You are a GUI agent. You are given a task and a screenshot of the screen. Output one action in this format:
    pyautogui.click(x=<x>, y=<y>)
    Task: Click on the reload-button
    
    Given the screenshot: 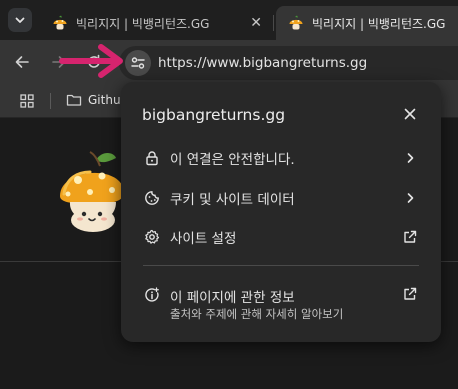 What is the action you would take?
    pyautogui.click(x=94, y=62)
    